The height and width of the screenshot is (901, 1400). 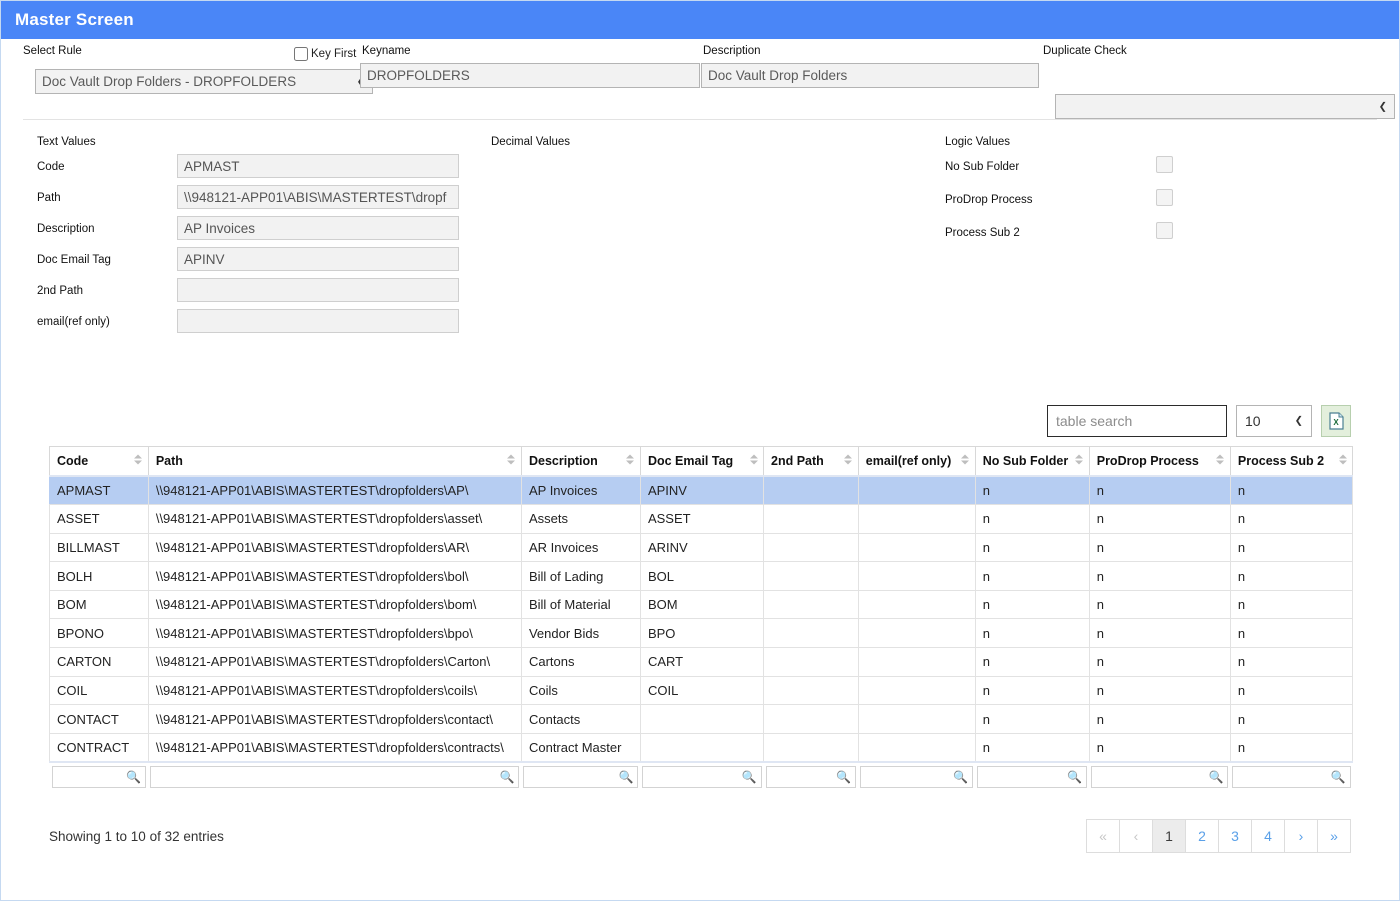 I want to click on doc-email-tag-input, so click(x=318, y=259).